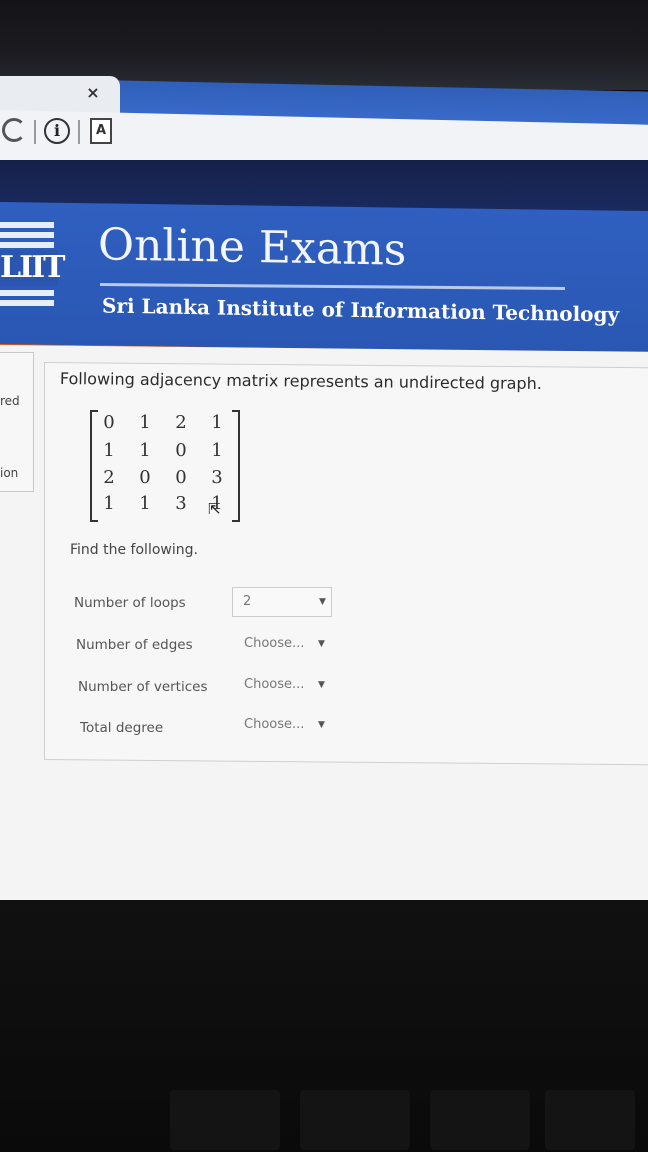  I want to click on label-total-degree: Total degree, so click(122, 728).